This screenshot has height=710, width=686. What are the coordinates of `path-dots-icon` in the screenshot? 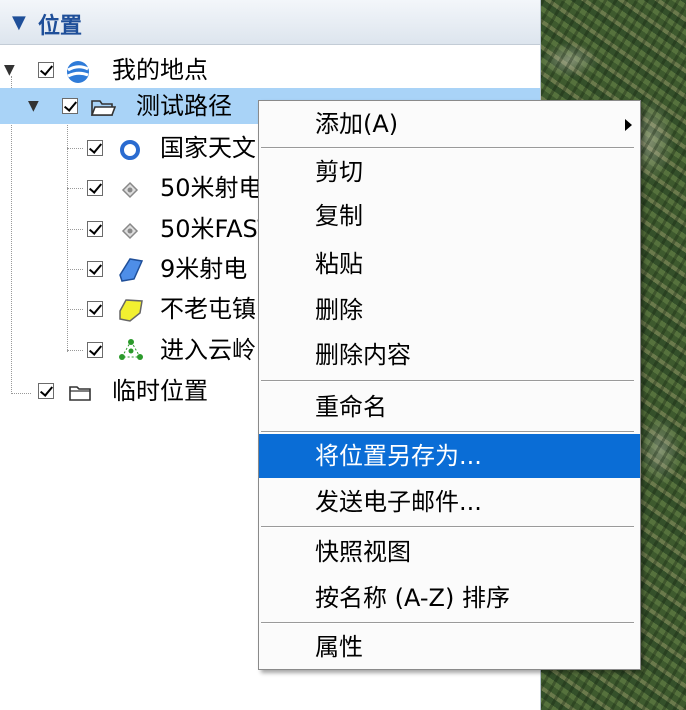 It's located at (130, 349).